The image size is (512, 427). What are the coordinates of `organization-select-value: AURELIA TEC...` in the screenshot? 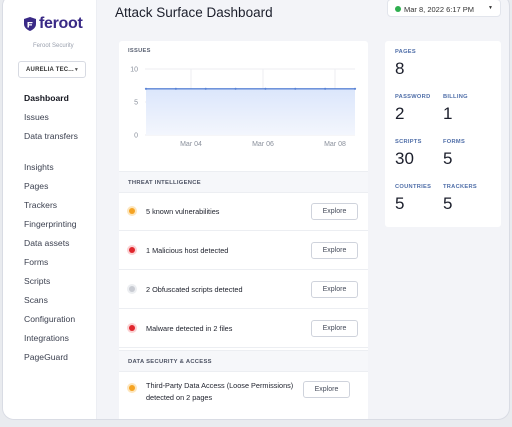 It's located at (50, 70).